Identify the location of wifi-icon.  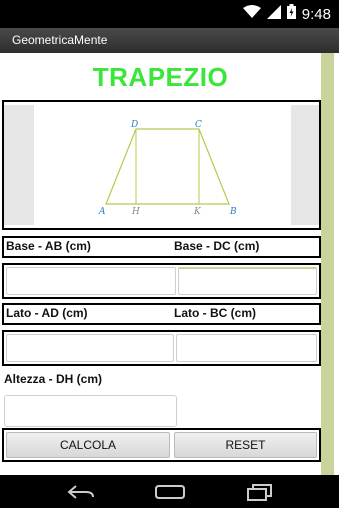
(251, 14).